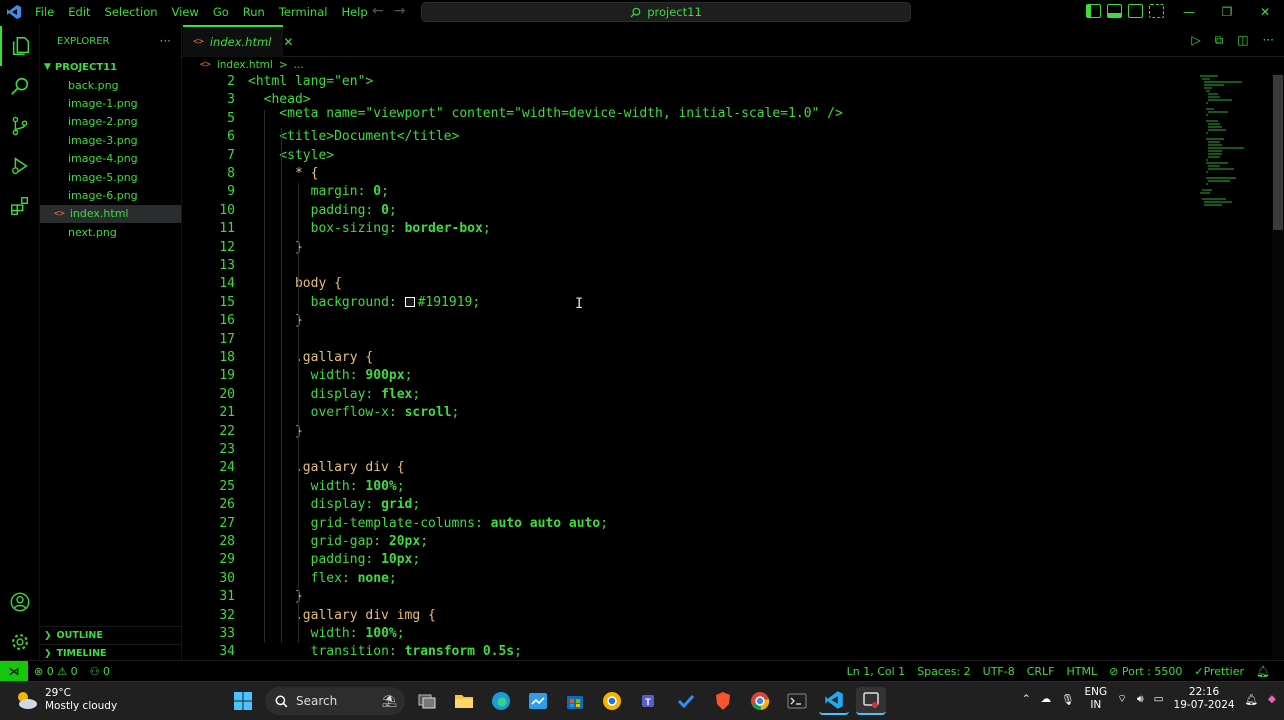  What do you see at coordinates (692, 395) in the screenshot?
I see `code-line: 20 display: flex;` at bounding box center [692, 395].